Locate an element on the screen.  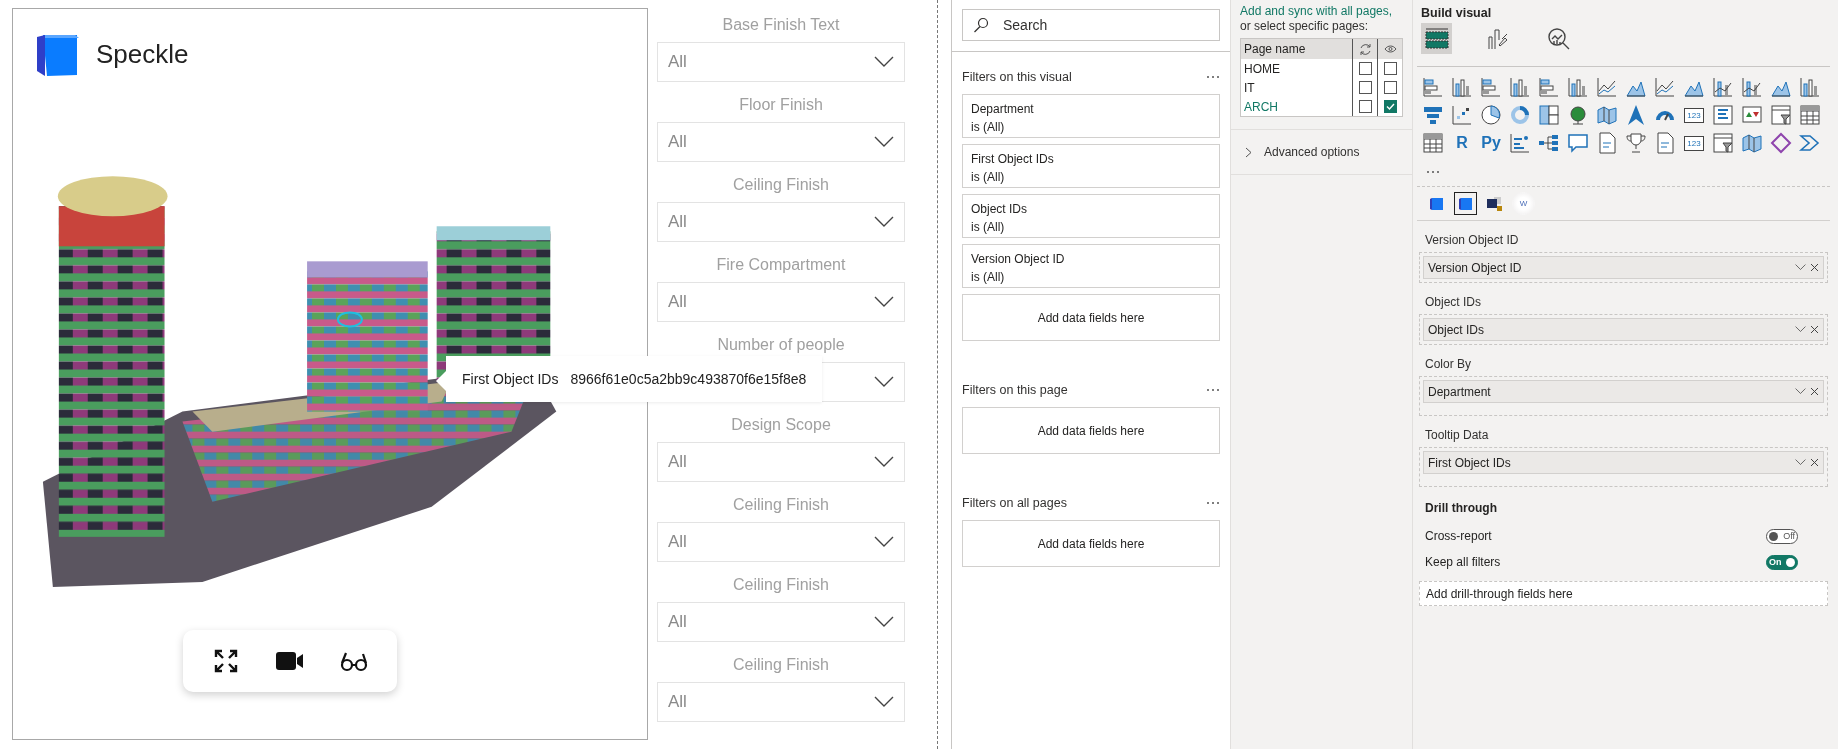
sync-instruction: or select specific pages: is located at coordinates (1305, 26).